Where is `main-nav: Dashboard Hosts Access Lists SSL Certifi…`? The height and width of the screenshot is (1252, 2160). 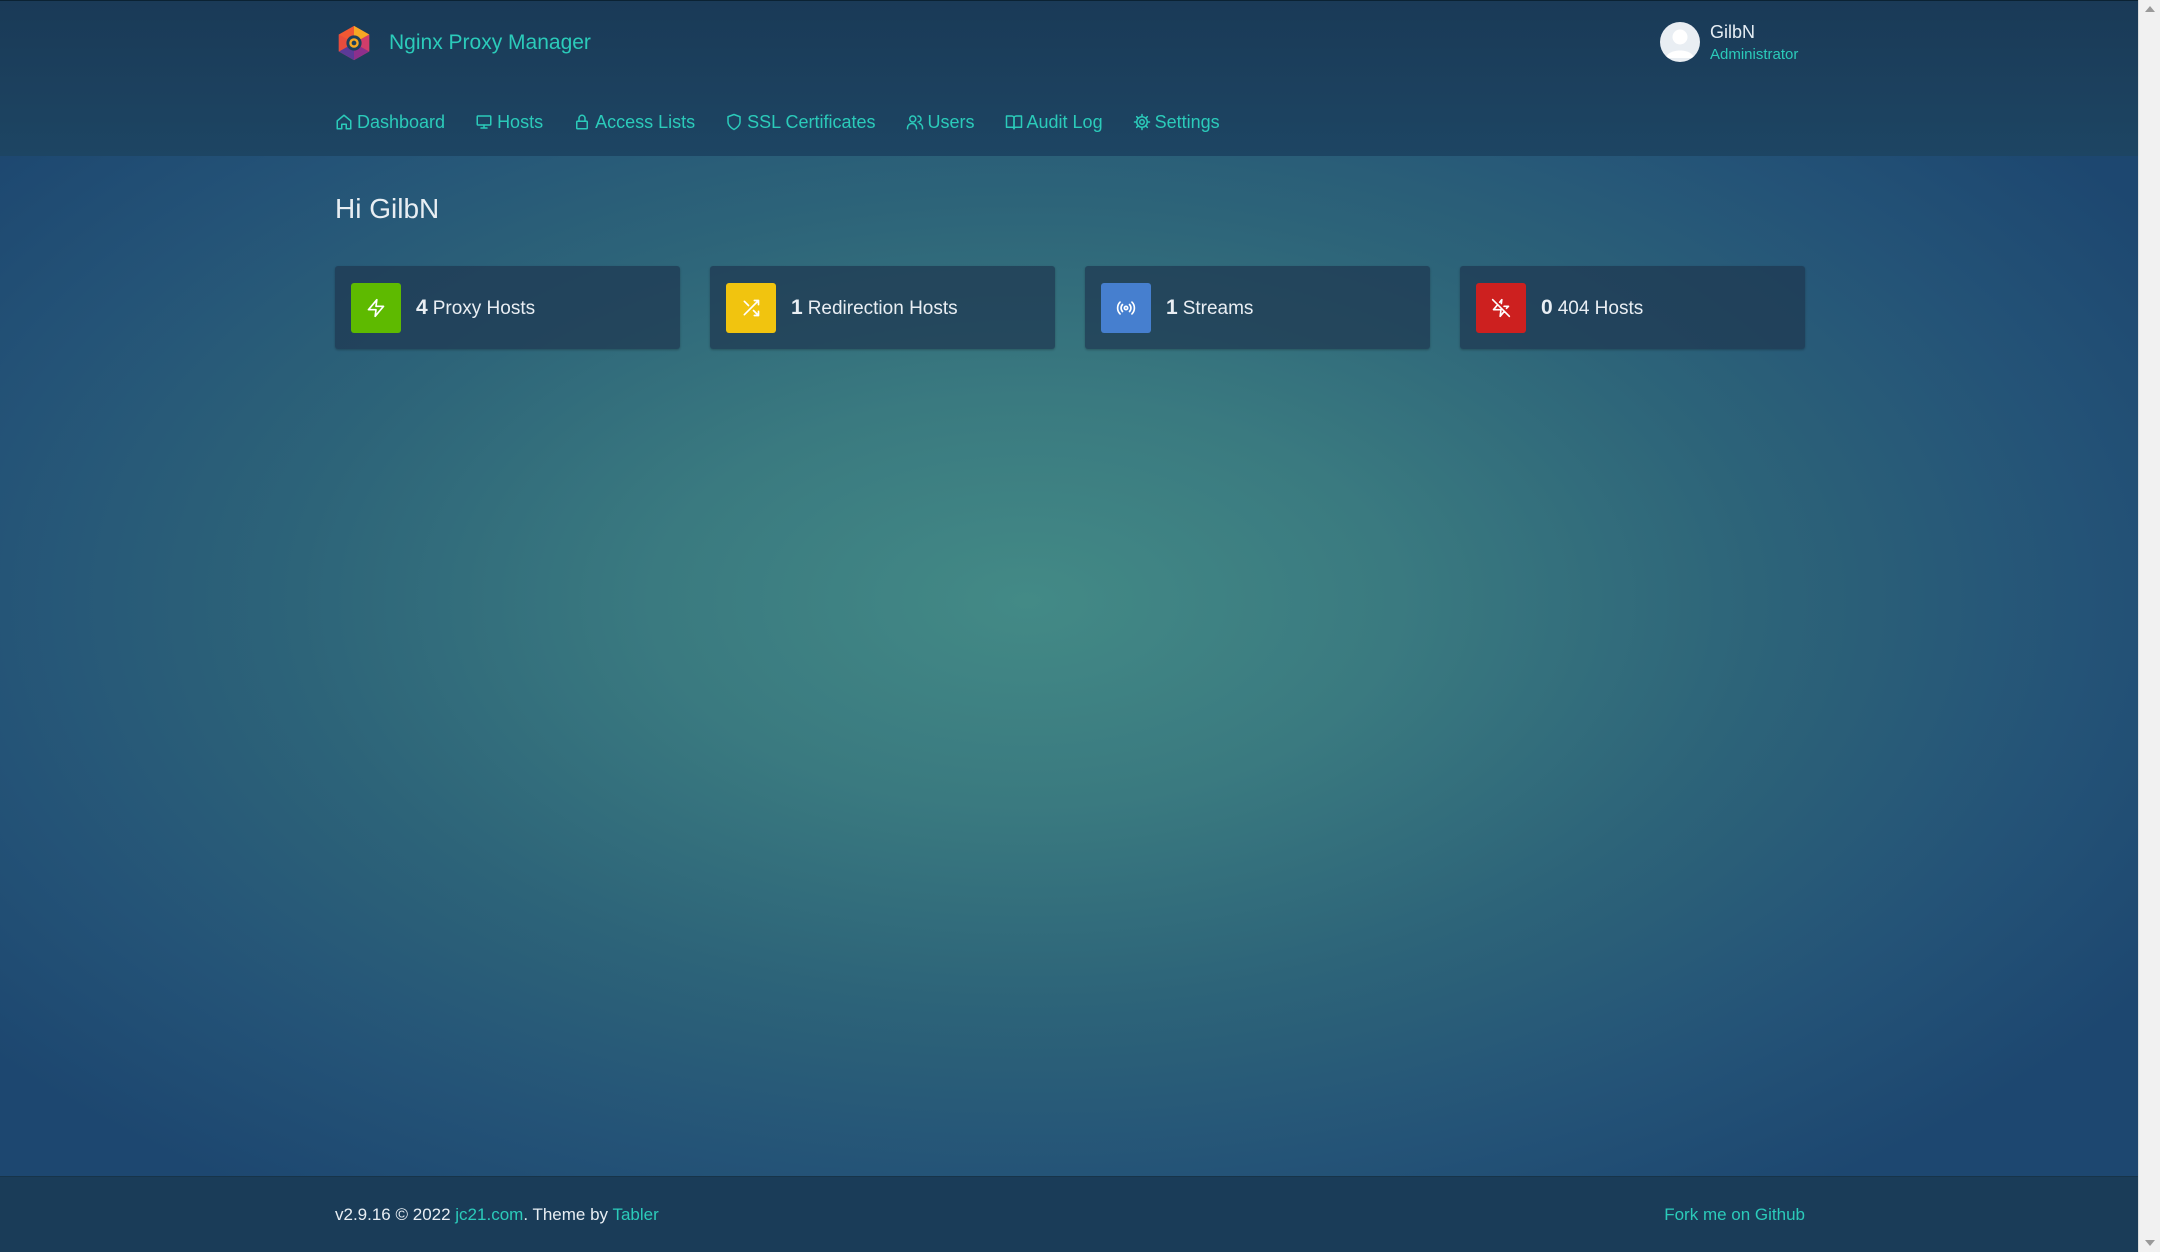 main-nav: Dashboard Hosts Access Lists SSL Certifi… is located at coordinates (792, 122).